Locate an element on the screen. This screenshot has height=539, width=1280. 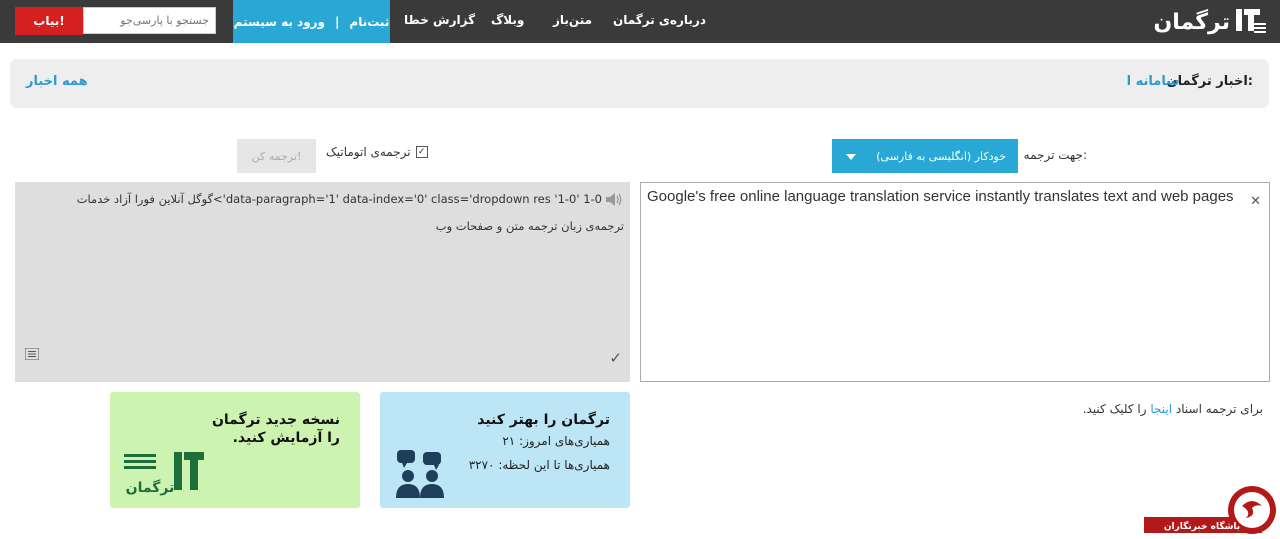
new-version-card: نسخه جدید ترگمان را آزمایش کنید. ترگمان is located at coordinates (235, 450).